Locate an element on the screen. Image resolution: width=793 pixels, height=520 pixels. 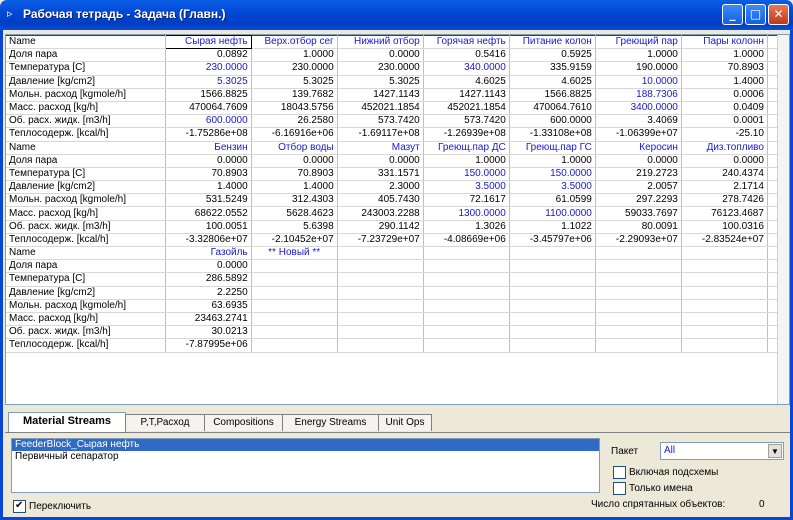
stream-name-cell: Керосин is located at coordinates (638, 147).